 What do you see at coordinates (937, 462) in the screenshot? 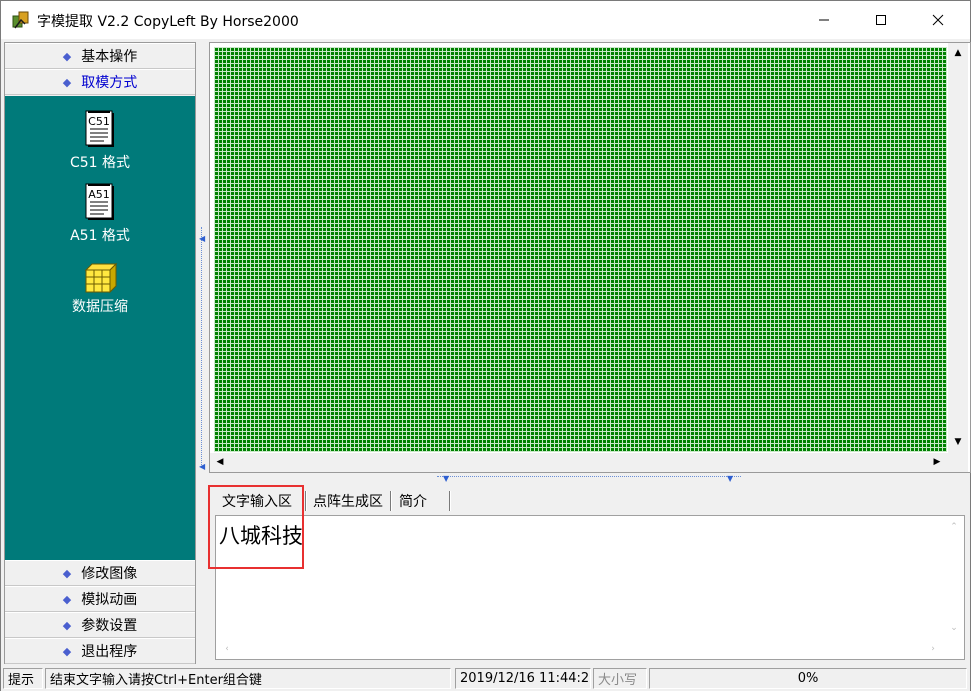
I see `scroll-right-icon: ▶` at bounding box center [937, 462].